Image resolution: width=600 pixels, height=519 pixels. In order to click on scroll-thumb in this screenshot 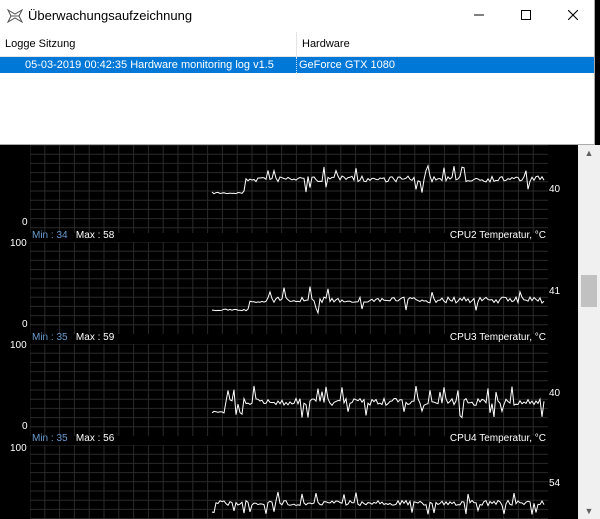, I will do `click(589, 291)`.